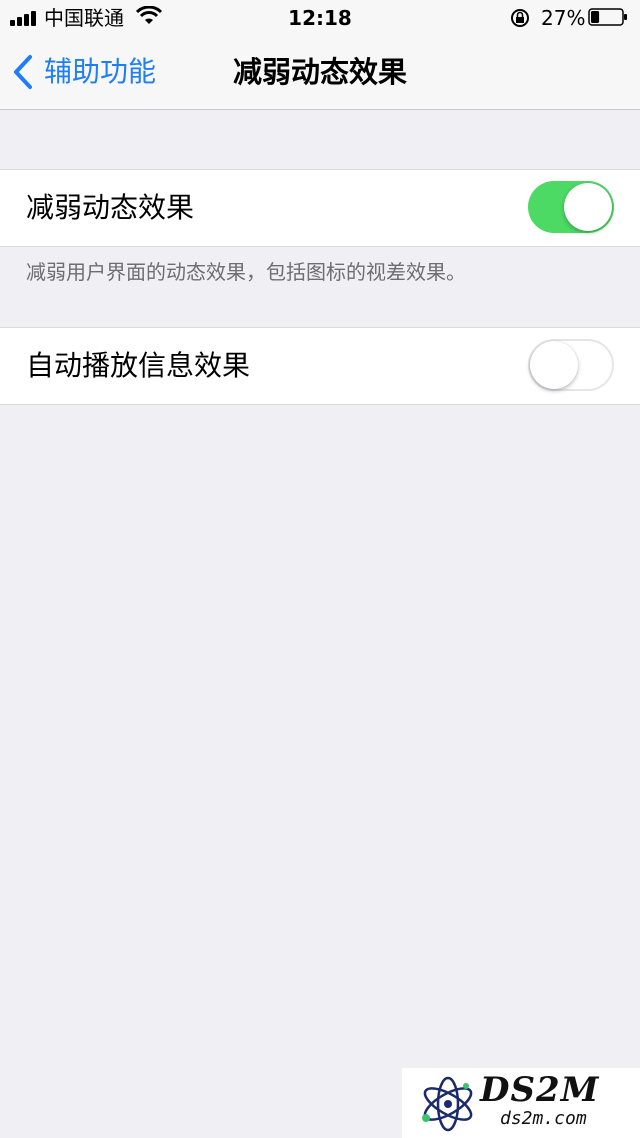 Image resolution: width=640 pixels, height=1138 pixels. What do you see at coordinates (246, 272) in the screenshot?
I see `setting-footnote: 减弱用户界面的动态效果，包括图标的视差效果。` at bounding box center [246, 272].